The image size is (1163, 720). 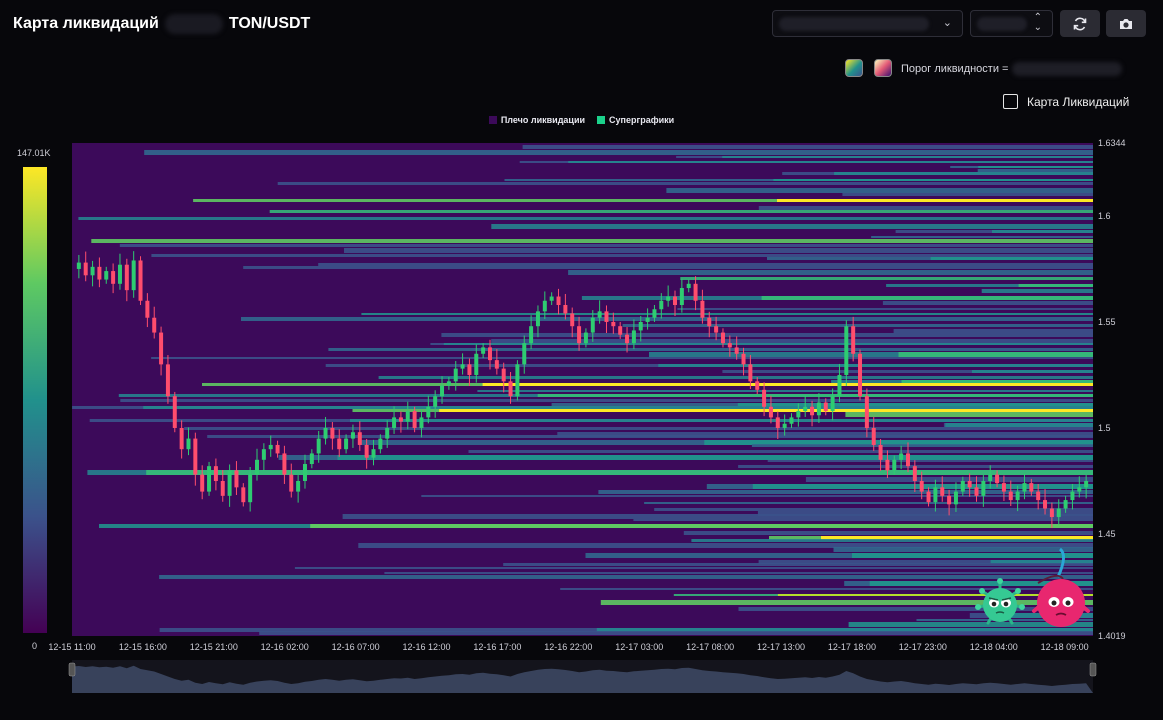 I want to click on y-tick-label: 1.6, so click(x=1104, y=216).